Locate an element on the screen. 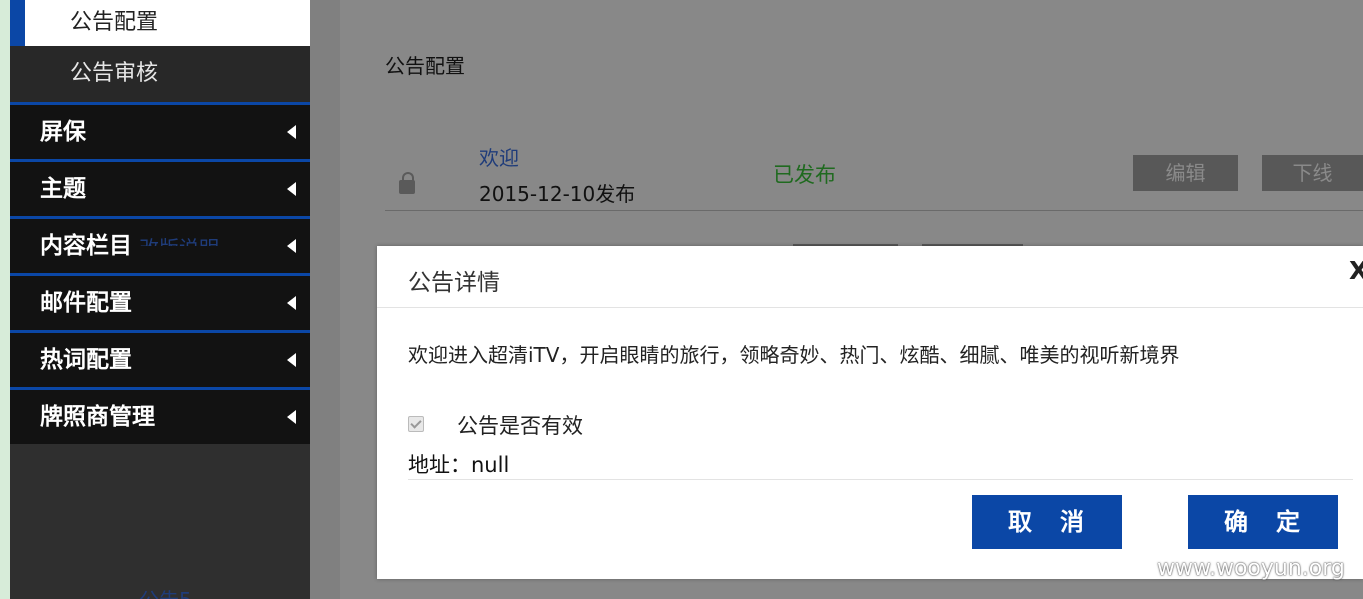 This screenshot has height=599, width=1363. sidebar-item-screensaver: 屏保 is located at coordinates (160, 130).